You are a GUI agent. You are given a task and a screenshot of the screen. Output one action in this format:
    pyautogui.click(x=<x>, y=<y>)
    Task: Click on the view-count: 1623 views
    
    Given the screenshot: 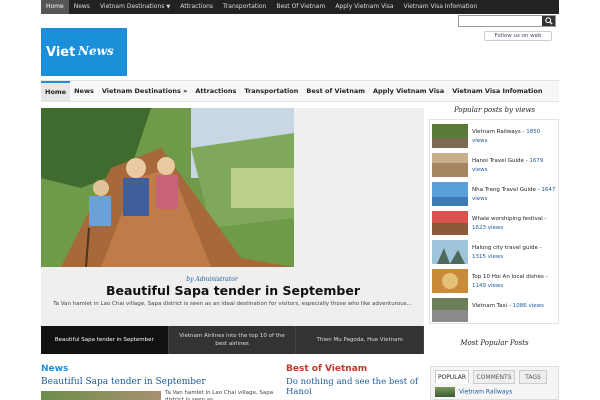 What is the action you would take?
    pyautogui.click(x=488, y=228)
    